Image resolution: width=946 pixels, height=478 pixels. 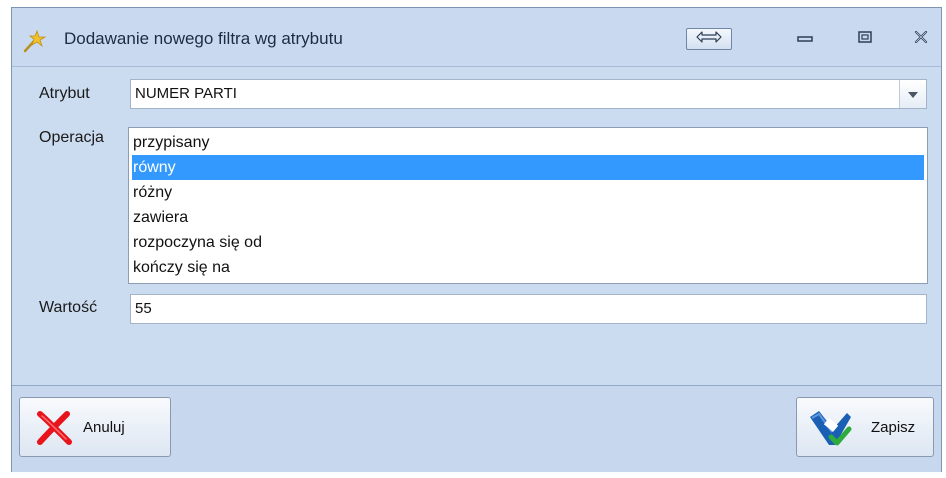 What do you see at coordinates (528, 94) in the screenshot?
I see `attribute-select: NUMER PARTI` at bounding box center [528, 94].